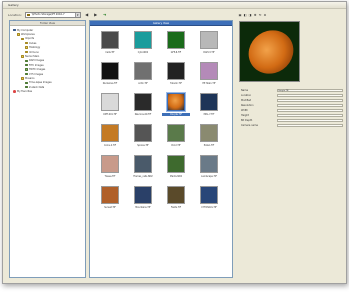 Image resolution: width=349 pixels, height=293 pixels. What do you see at coordinates (77, 14) in the screenshot?
I see `chevron-down-icon: ▾` at bounding box center [77, 14].